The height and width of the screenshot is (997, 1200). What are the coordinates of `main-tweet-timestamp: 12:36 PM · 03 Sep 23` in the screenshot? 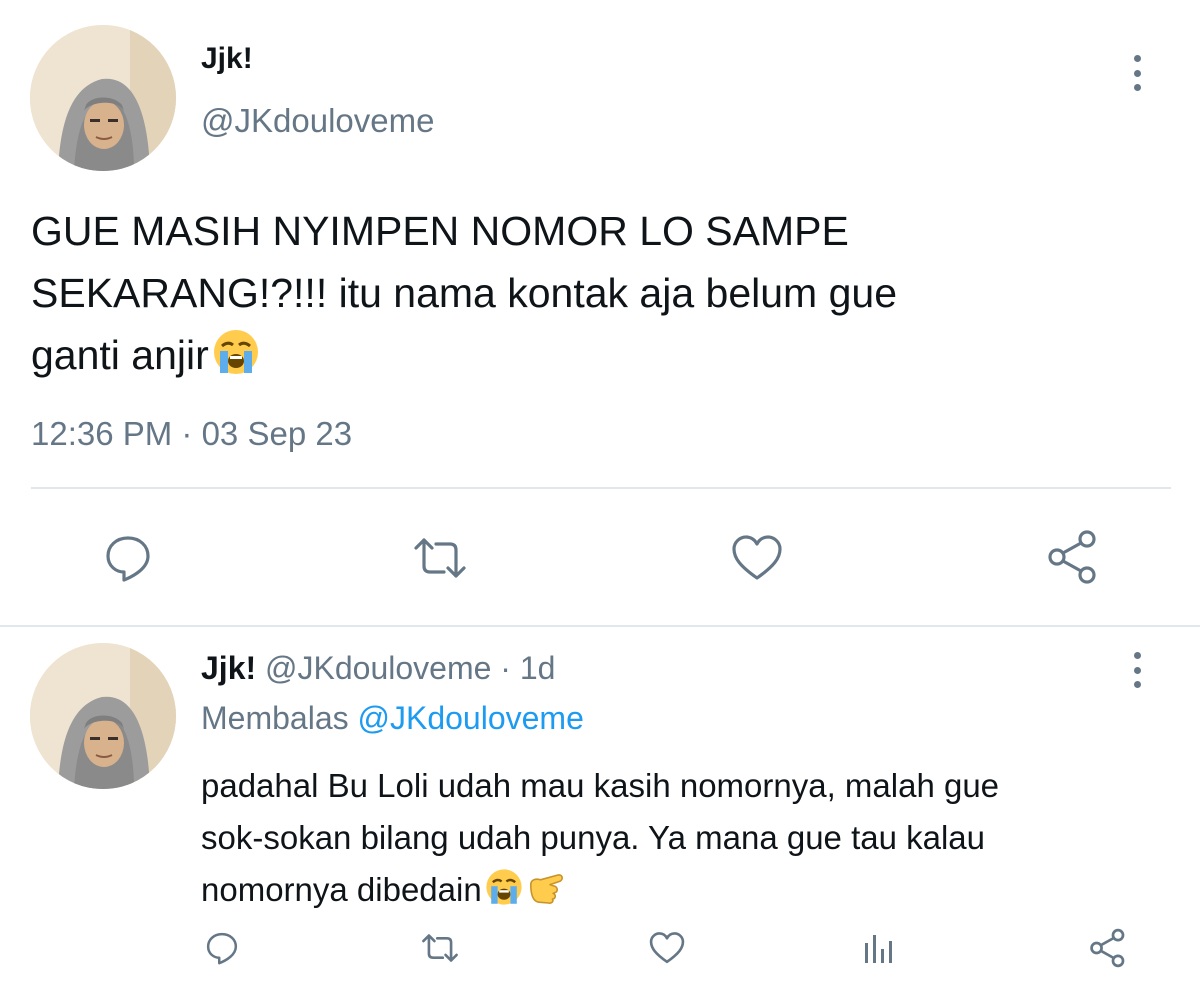 It's located at (191, 434).